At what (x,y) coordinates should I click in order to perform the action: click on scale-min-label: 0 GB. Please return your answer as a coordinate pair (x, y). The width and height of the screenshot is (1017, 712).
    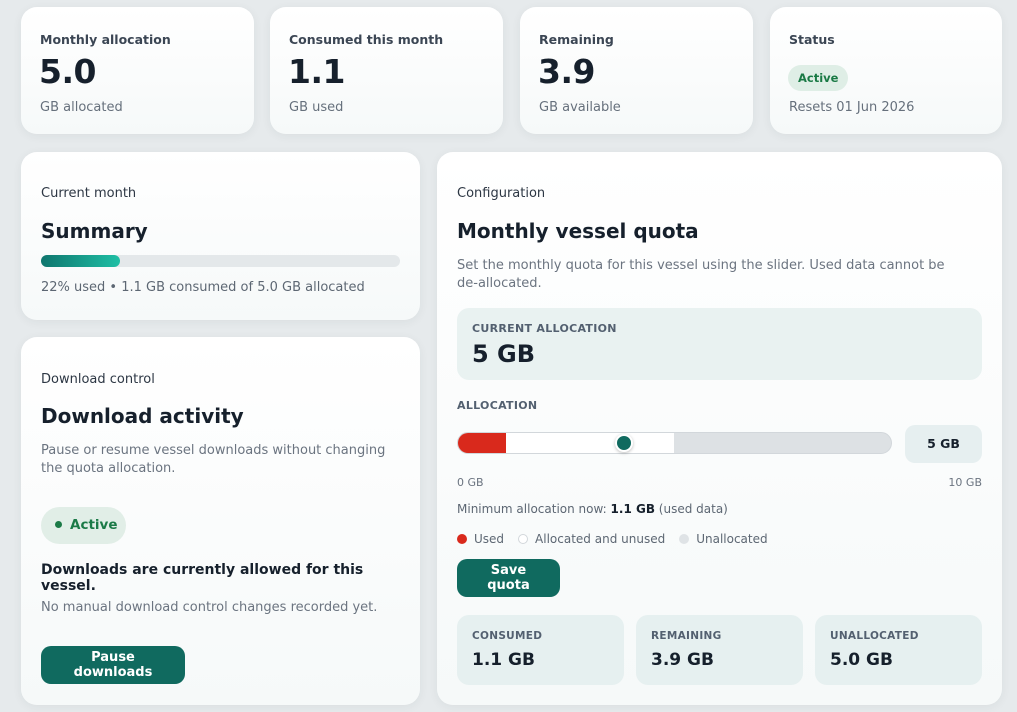
    Looking at the image, I should click on (470, 482).